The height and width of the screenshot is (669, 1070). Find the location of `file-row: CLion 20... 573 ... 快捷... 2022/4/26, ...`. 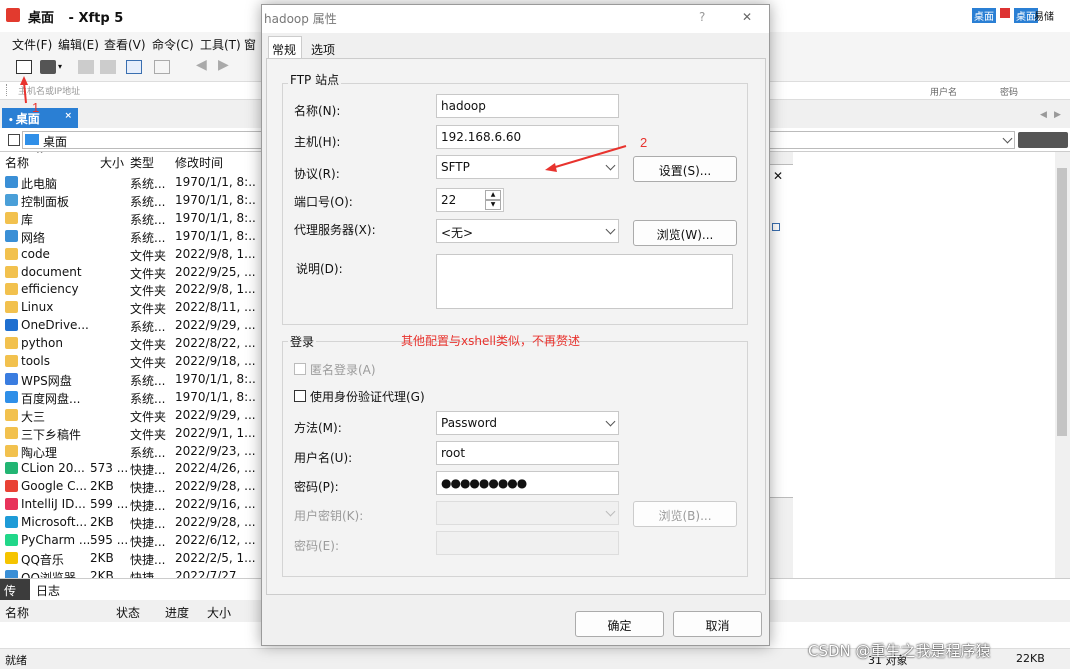

file-row: CLion 20... 573 ... 快捷... 2022/4/26, ... is located at coordinates (131, 468).